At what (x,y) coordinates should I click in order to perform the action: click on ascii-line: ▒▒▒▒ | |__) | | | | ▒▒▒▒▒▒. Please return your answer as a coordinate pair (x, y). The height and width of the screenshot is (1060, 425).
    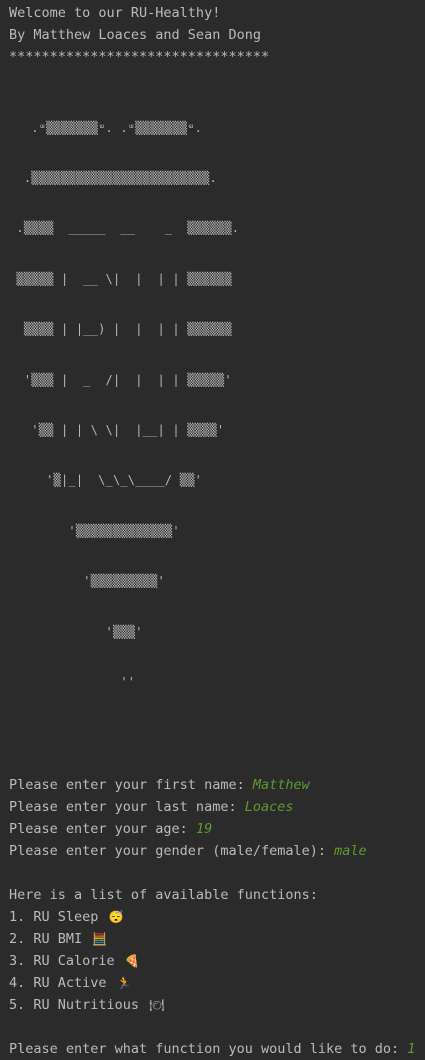
    Looking at the image, I should click on (120, 329).